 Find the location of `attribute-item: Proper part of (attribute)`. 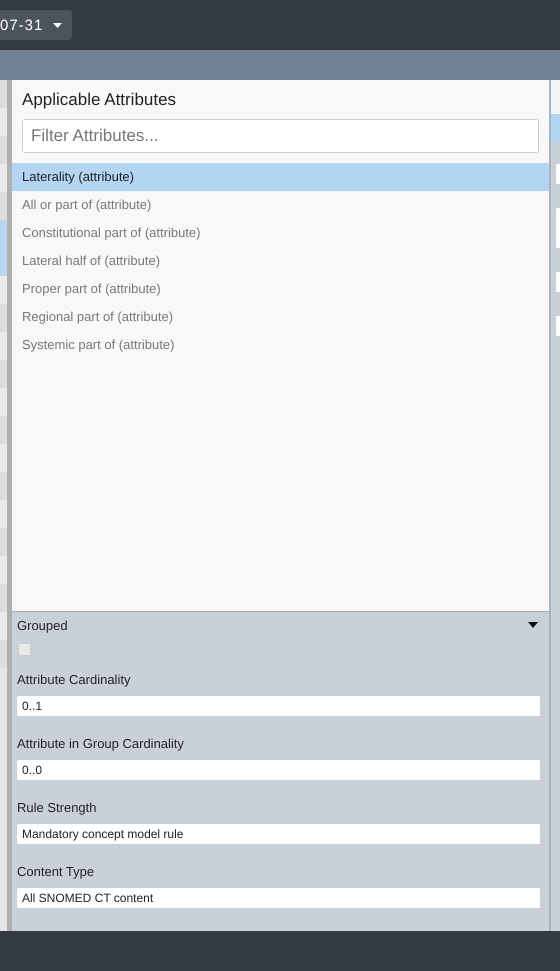

attribute-item: Proper part of (attribute) is located at coordinates (280, 289).